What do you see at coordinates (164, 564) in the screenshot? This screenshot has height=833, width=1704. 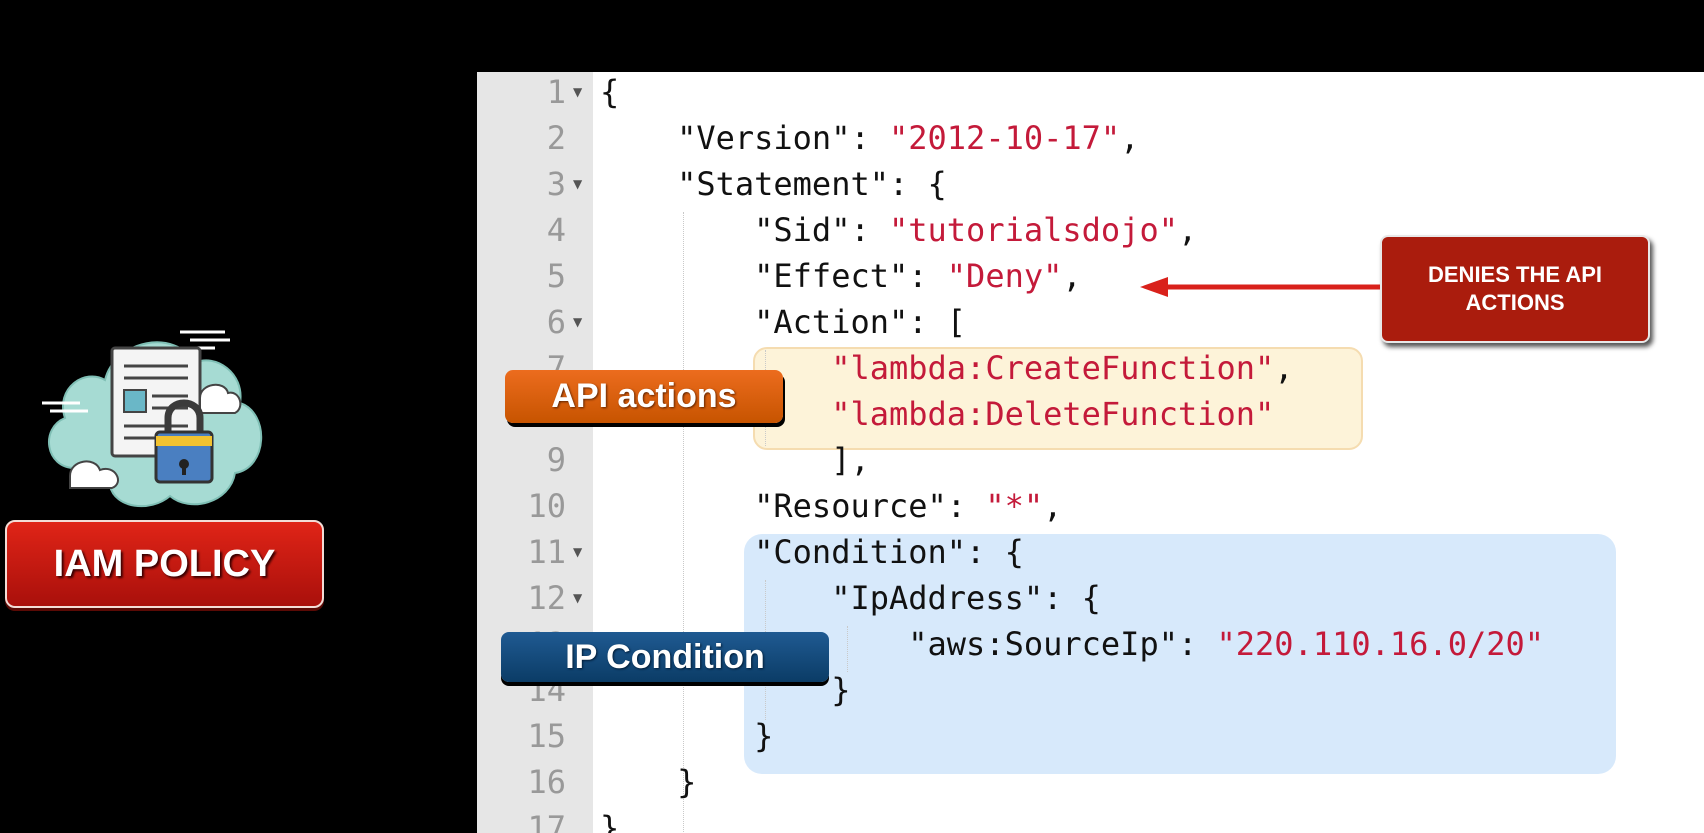 I see `iam-policy-badge: IAM POLICY` at bounding box center [164, 564].